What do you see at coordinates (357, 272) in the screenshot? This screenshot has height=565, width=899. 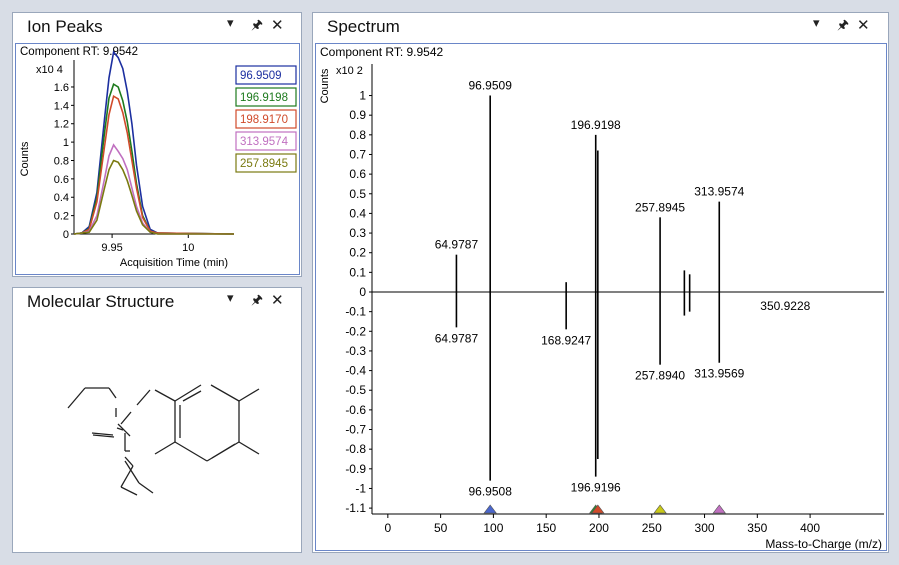 I see `y-tick-label: 0.1` at bounding box center [357, 272].